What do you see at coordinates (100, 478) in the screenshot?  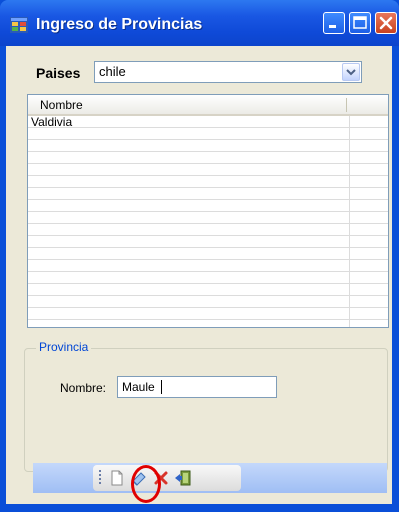 I see `toolbar-grip` at bounding box center [100, 478].